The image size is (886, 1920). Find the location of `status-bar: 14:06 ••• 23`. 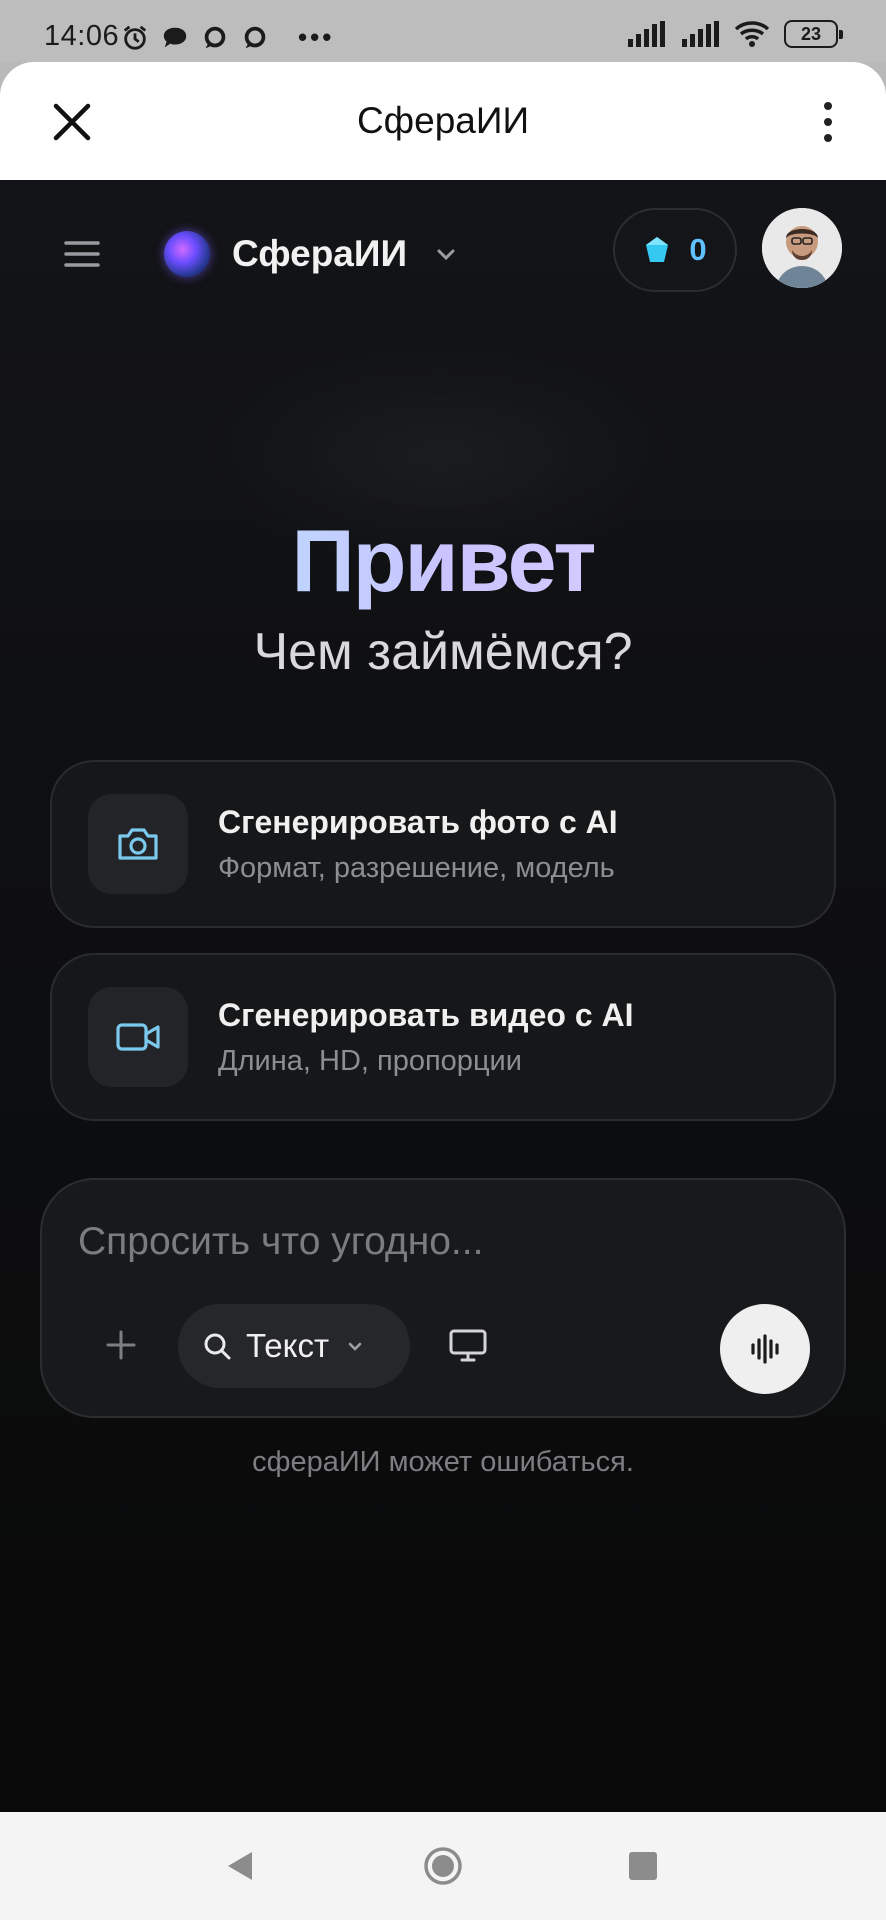

status-bar: 14:06 ••• 23 is located at coordinates (443, 31).